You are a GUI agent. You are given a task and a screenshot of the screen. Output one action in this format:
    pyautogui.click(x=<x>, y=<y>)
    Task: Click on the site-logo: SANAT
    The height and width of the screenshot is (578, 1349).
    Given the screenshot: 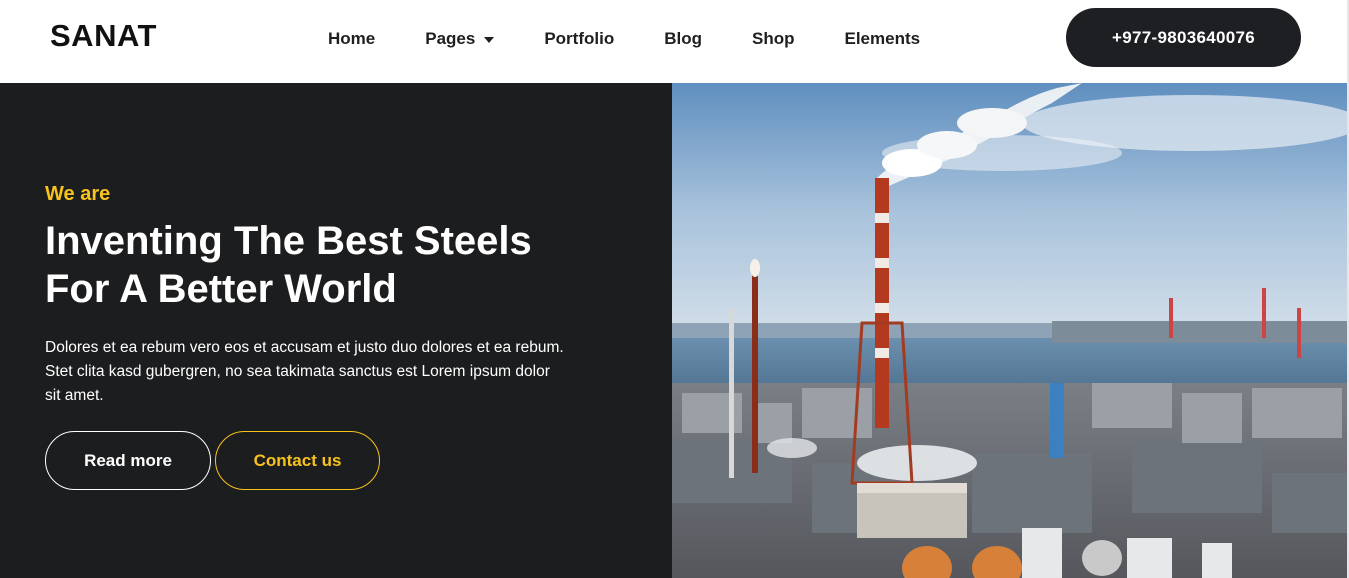 What is the action you would take?
    pyautogui.click(x=103, y=36)
    